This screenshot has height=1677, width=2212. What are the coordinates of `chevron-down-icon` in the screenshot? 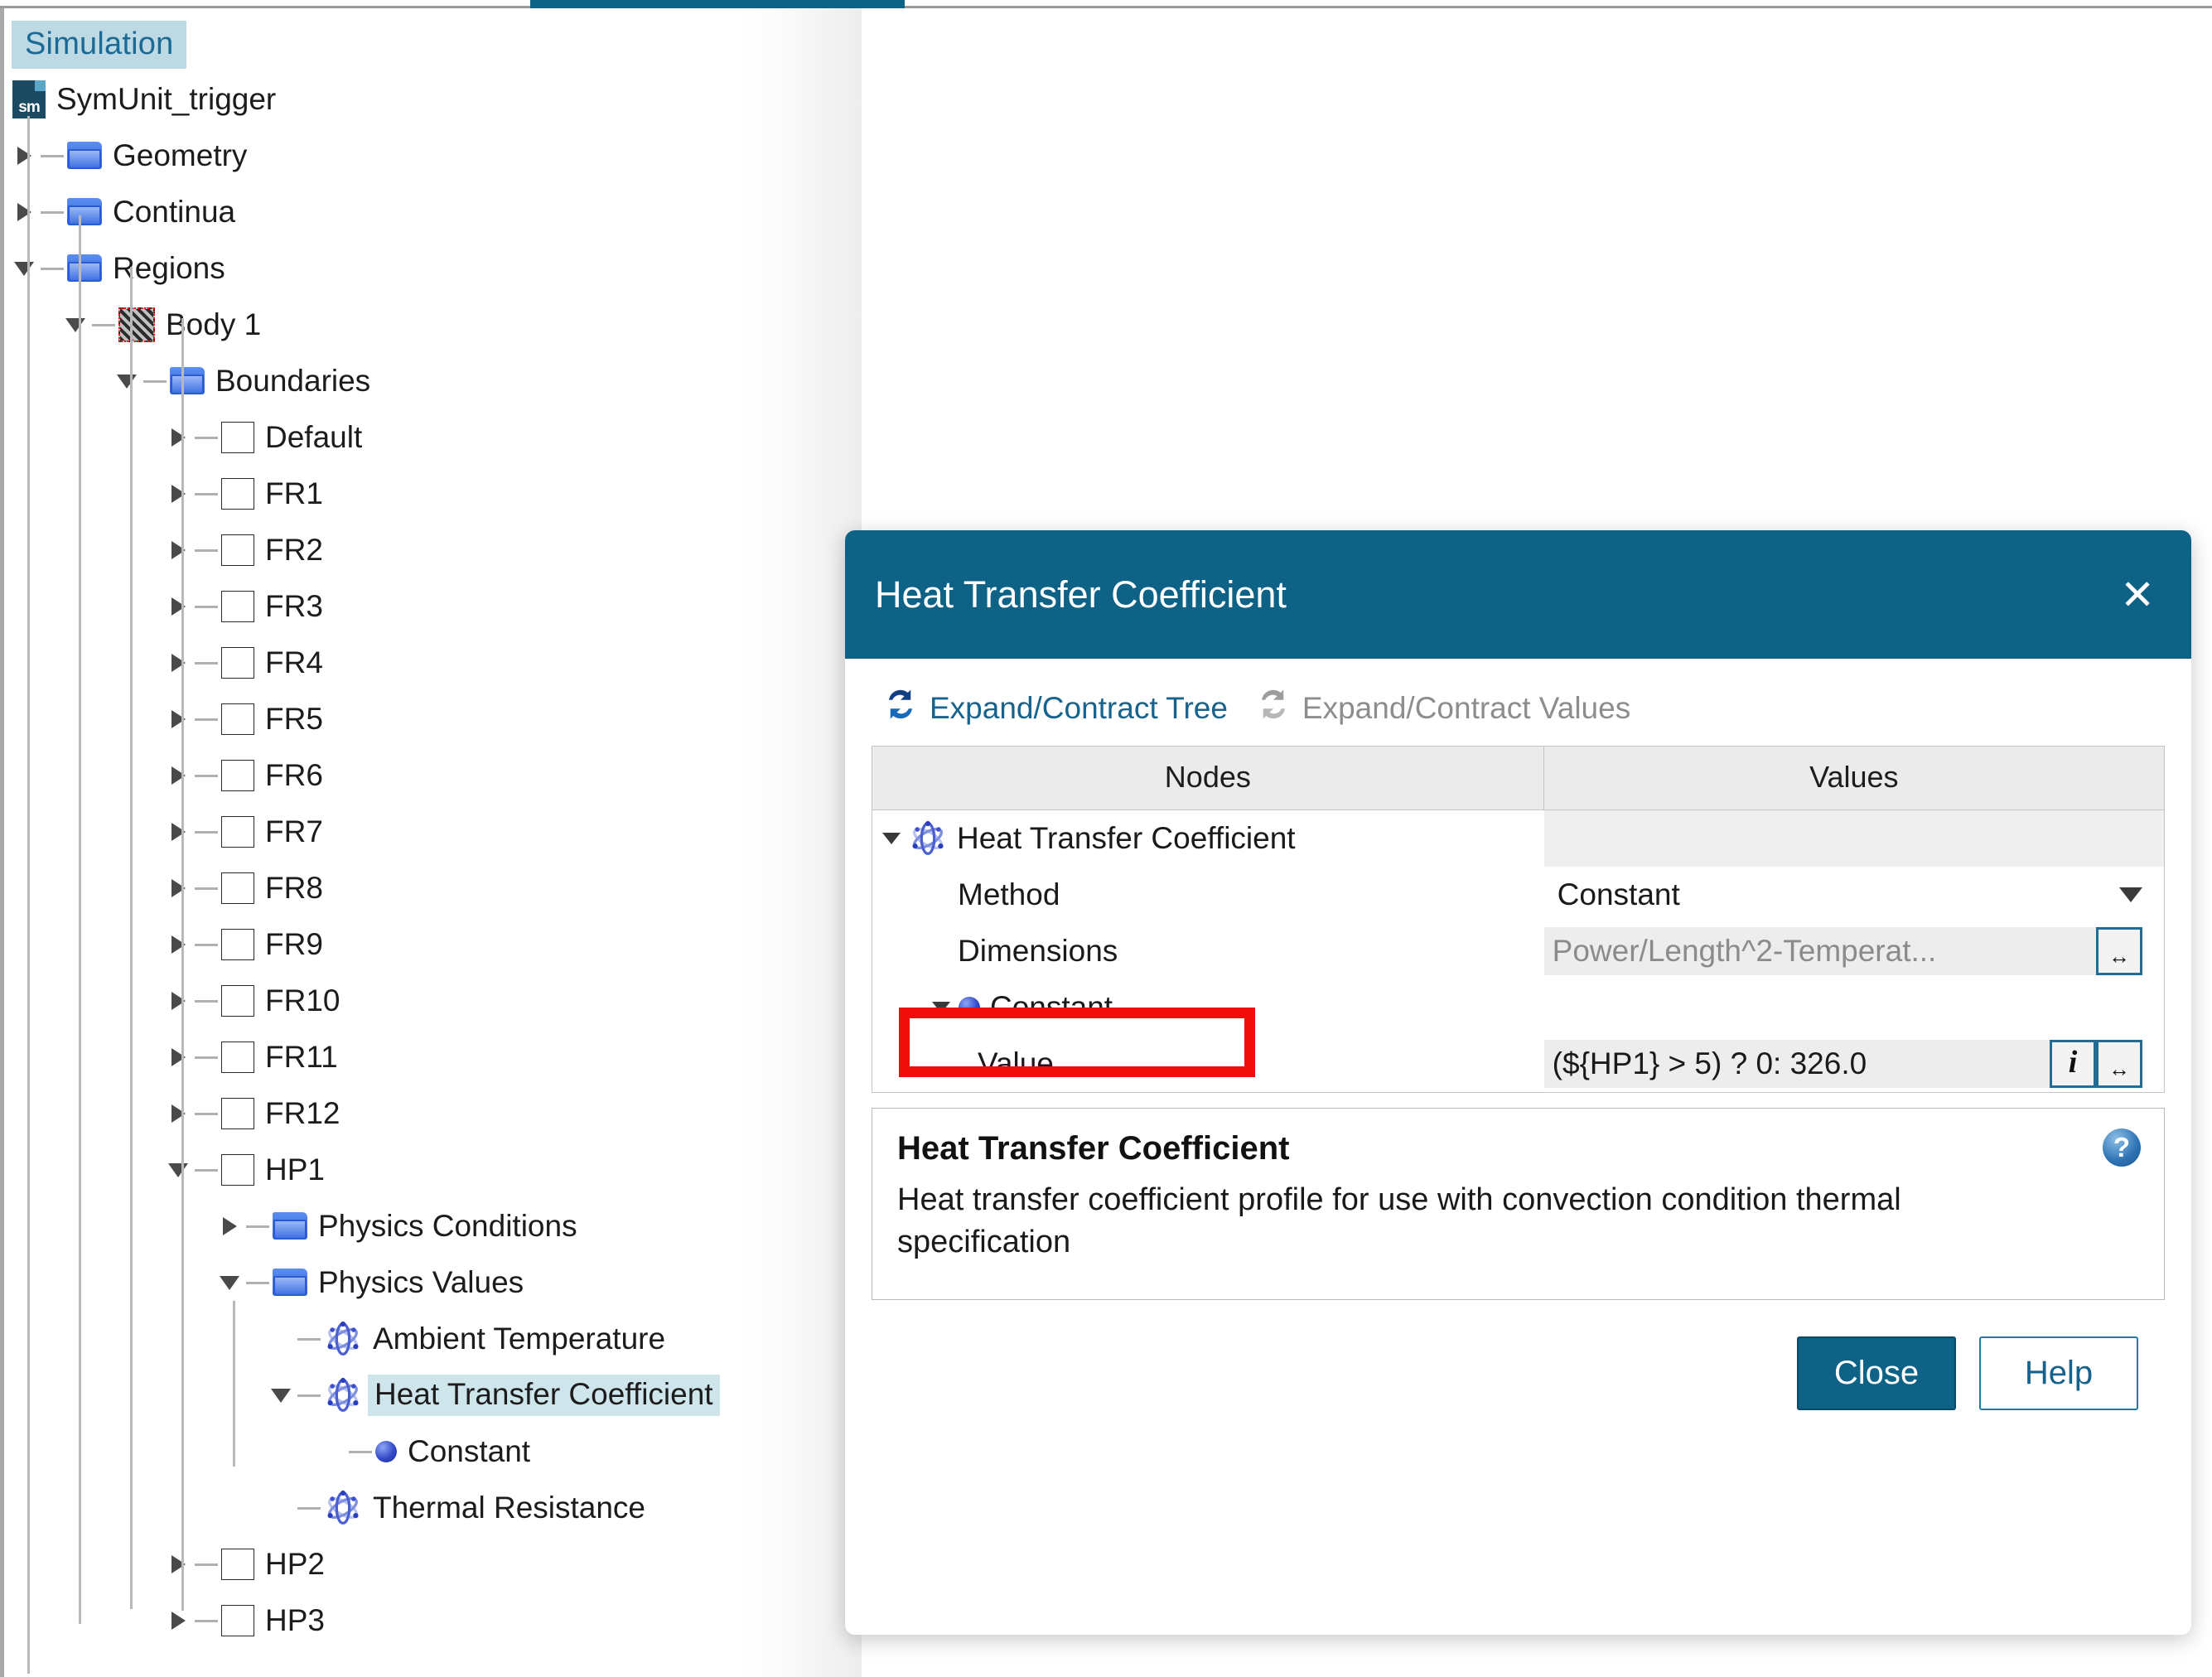 It's located at (2130, 894).